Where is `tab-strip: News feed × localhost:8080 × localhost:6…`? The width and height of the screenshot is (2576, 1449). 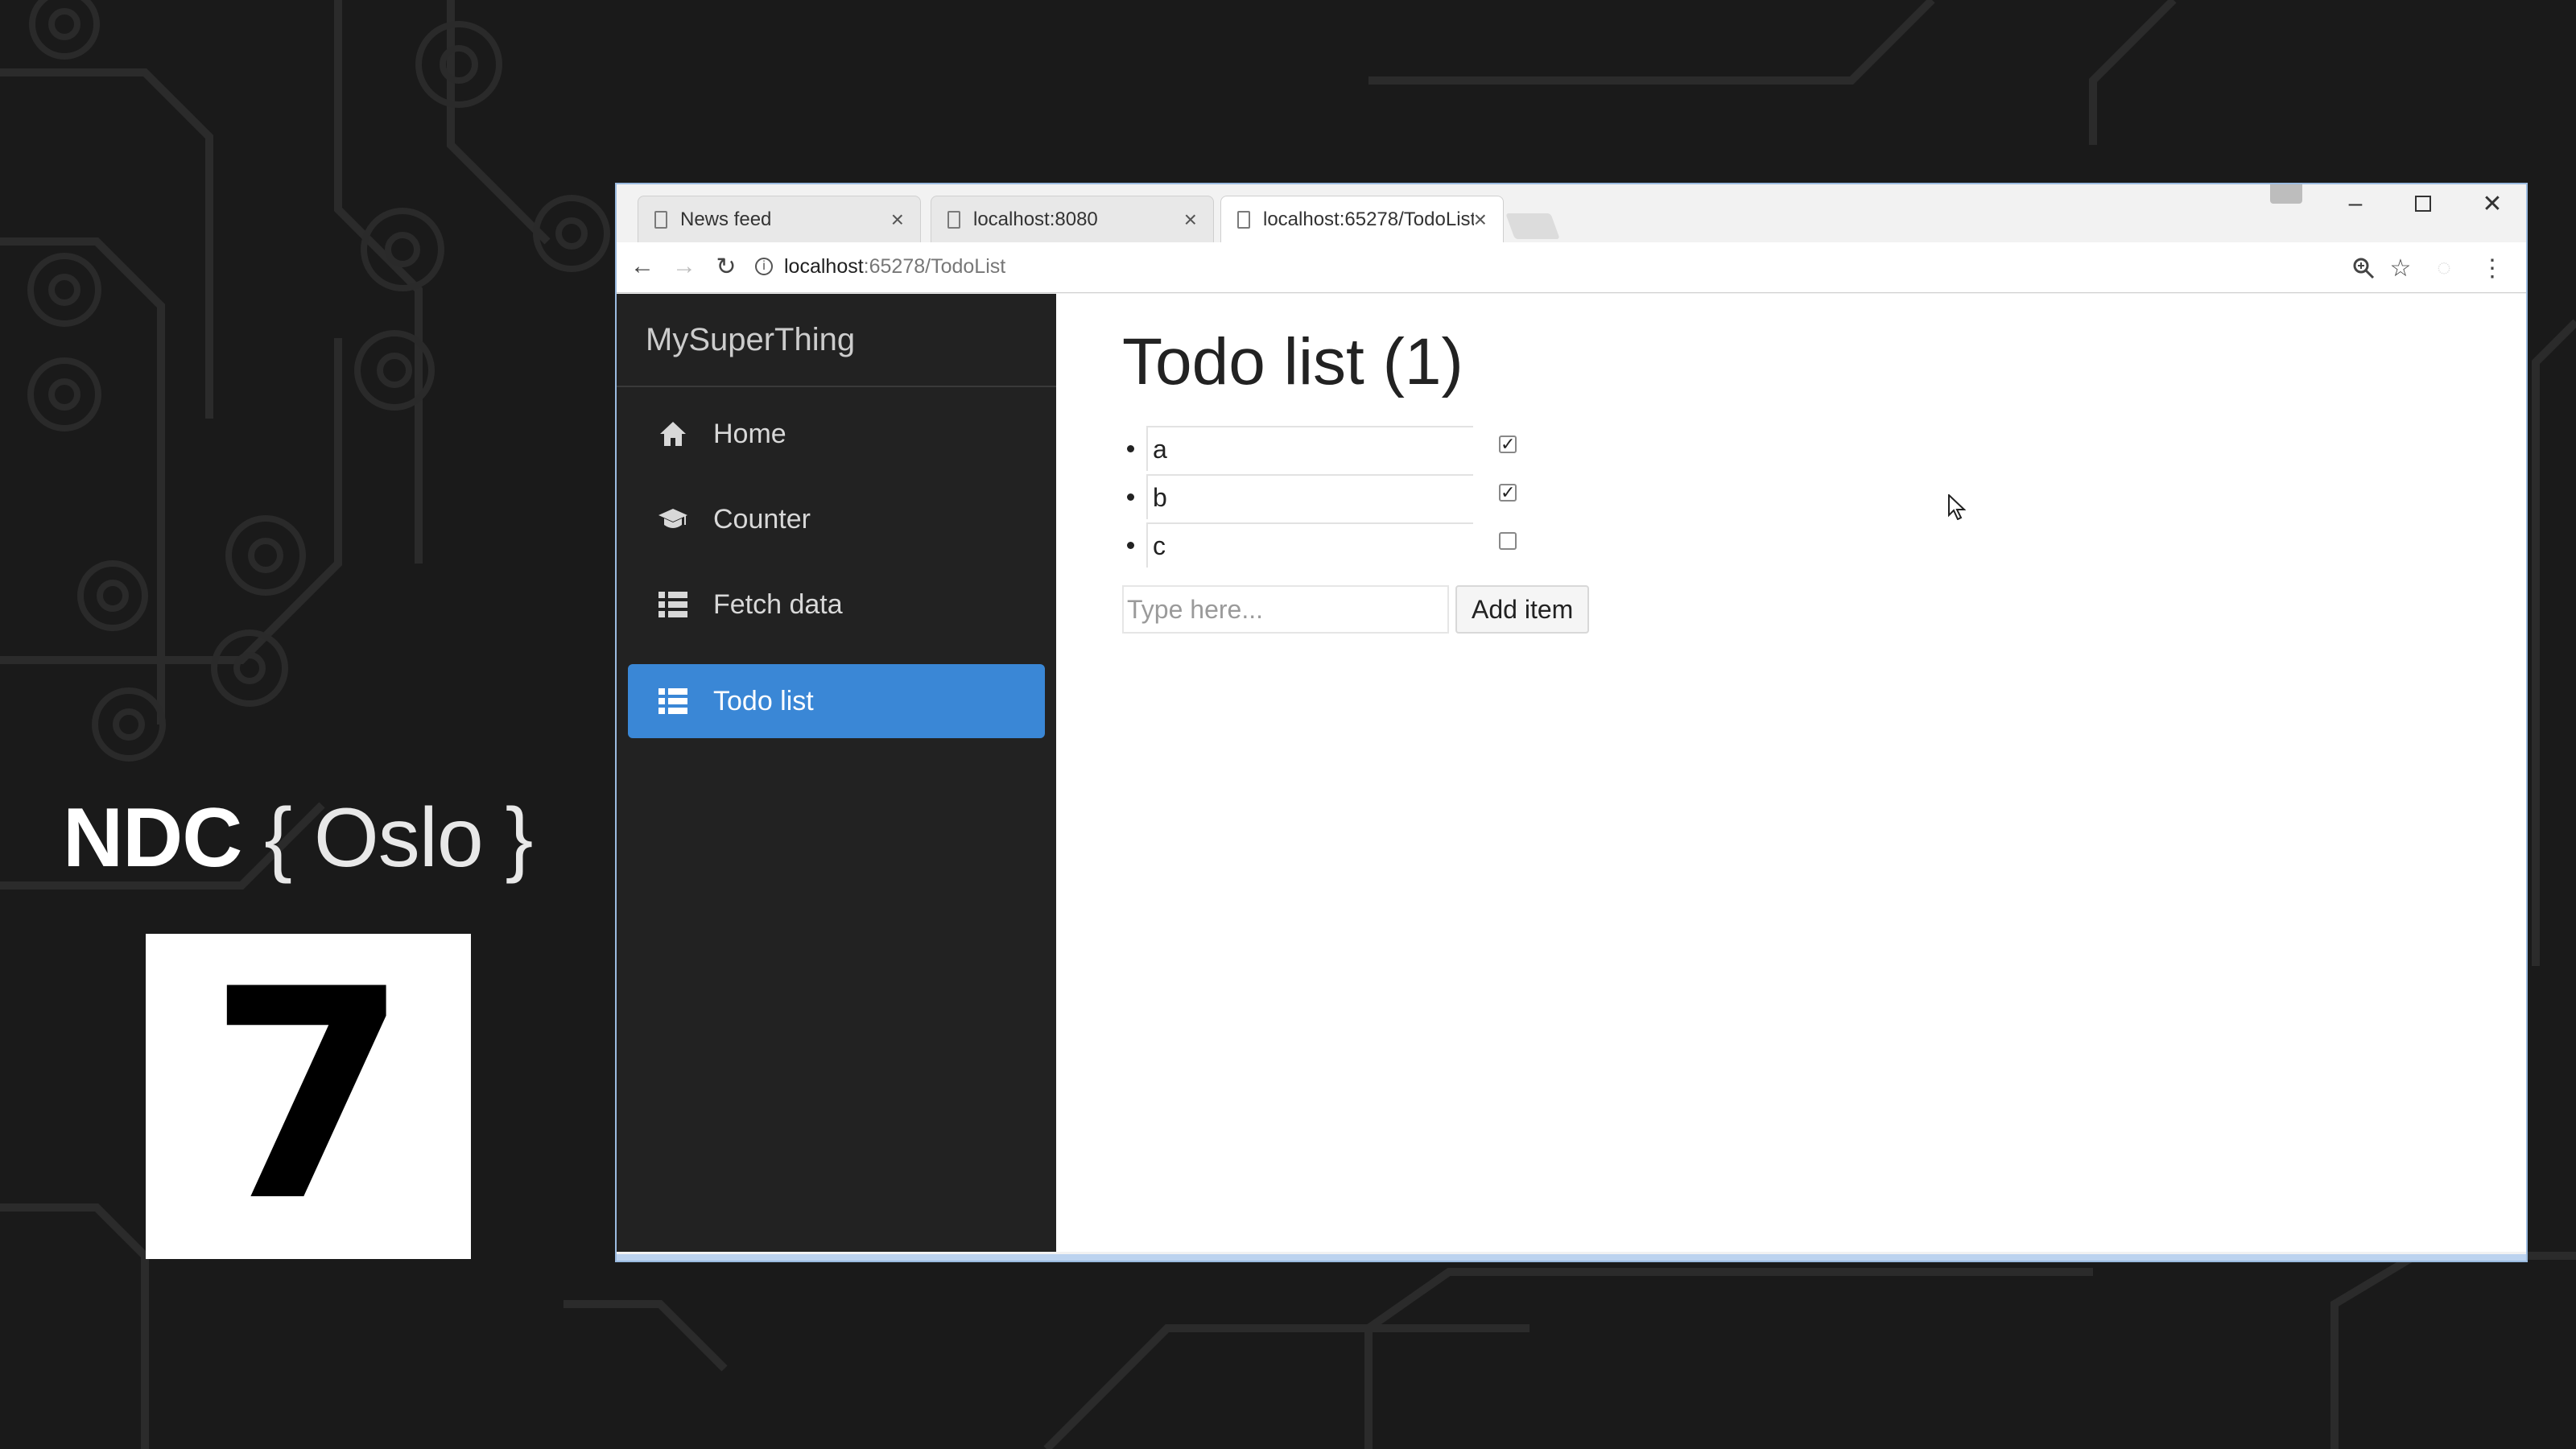 tab-strip: News feed × localhost:8080 × localhost:6… is located at coordinates (1571, 213).